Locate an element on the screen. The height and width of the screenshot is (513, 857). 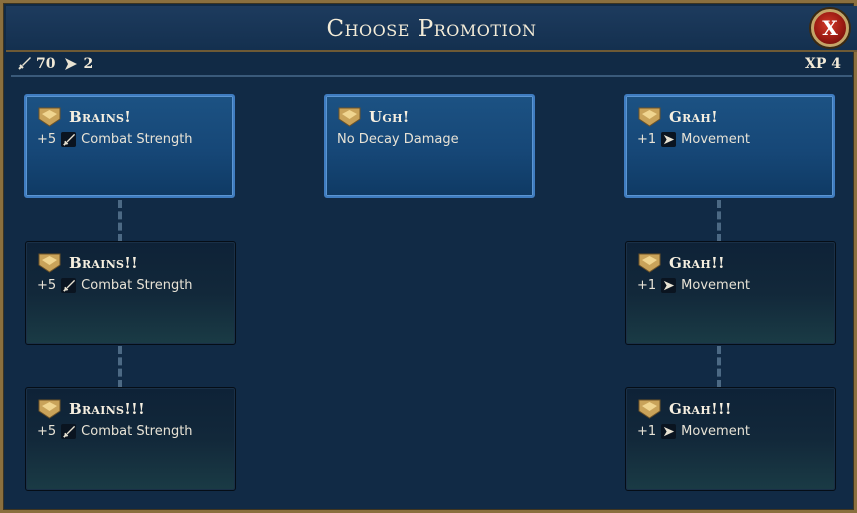
promotion-title: Brains!! is located at coordinates (104, 262).